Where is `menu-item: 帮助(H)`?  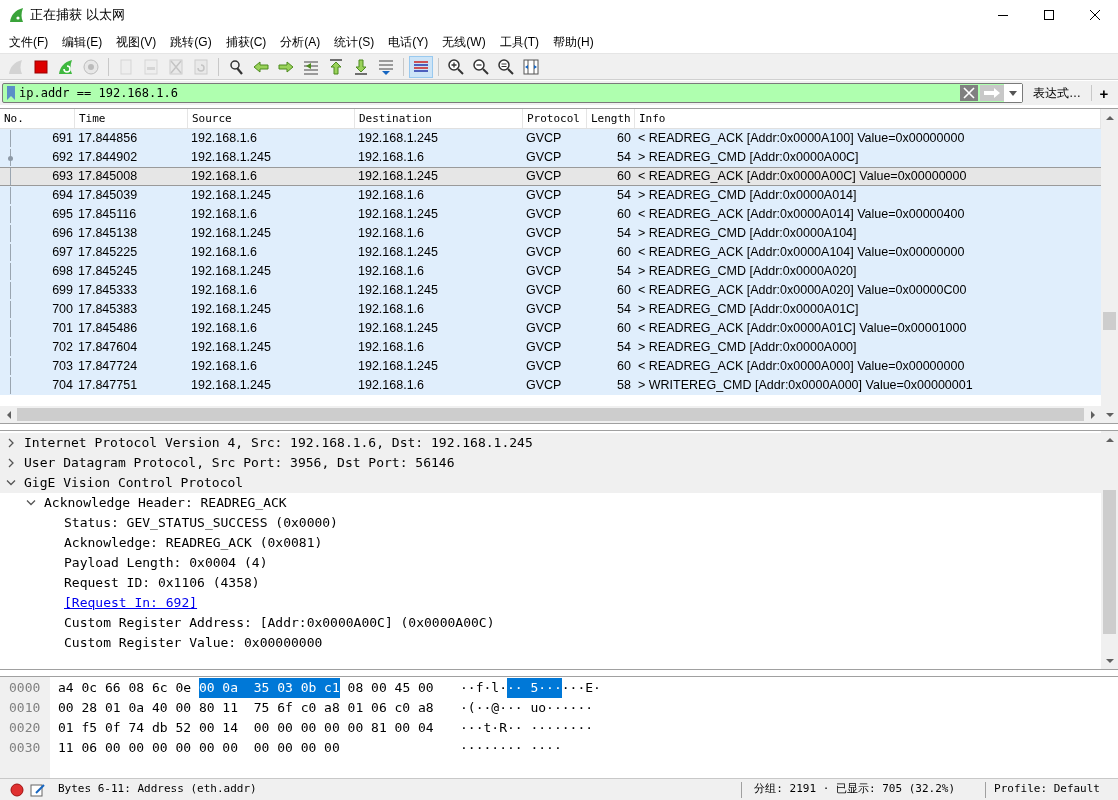
menu-item: 帮助(H) is located at coordinates (573, 41).